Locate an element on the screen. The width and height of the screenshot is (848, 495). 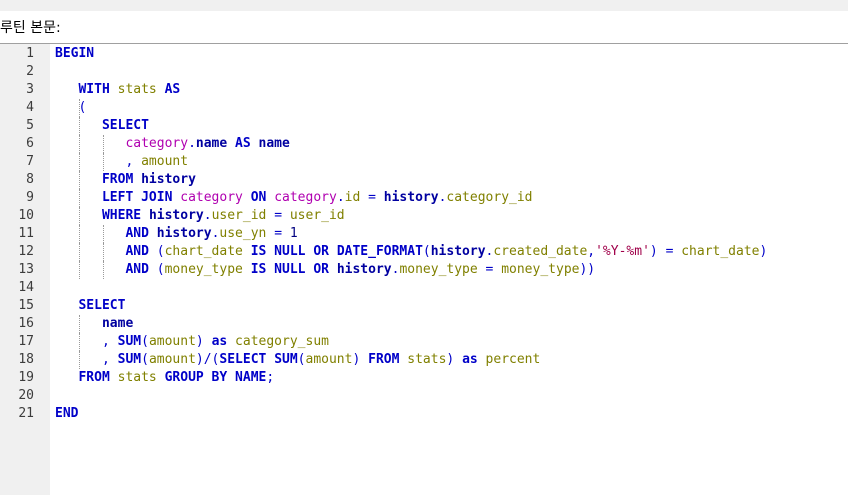
line-text: FROM stats GROUP BY NAME; is located at coordinates (164, 378).